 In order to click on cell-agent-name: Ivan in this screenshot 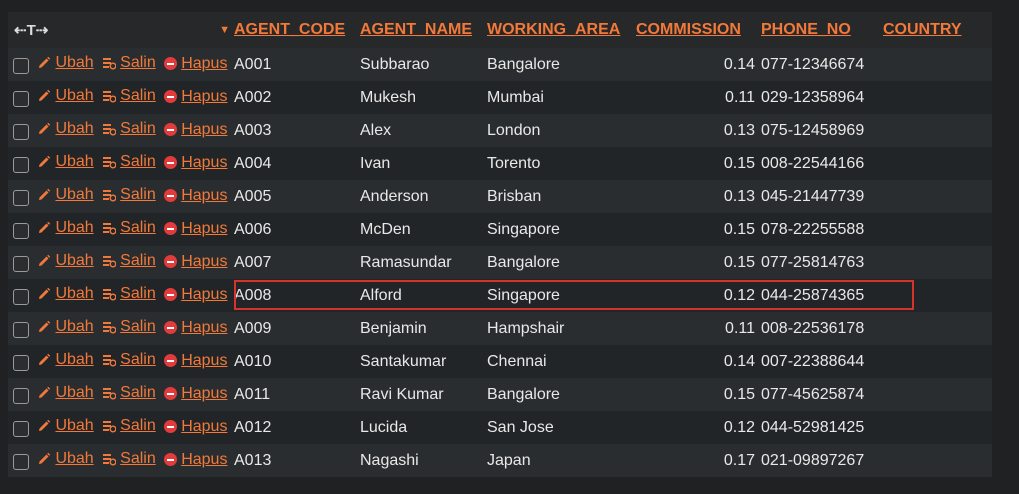, I will do `click(423, 163)`.